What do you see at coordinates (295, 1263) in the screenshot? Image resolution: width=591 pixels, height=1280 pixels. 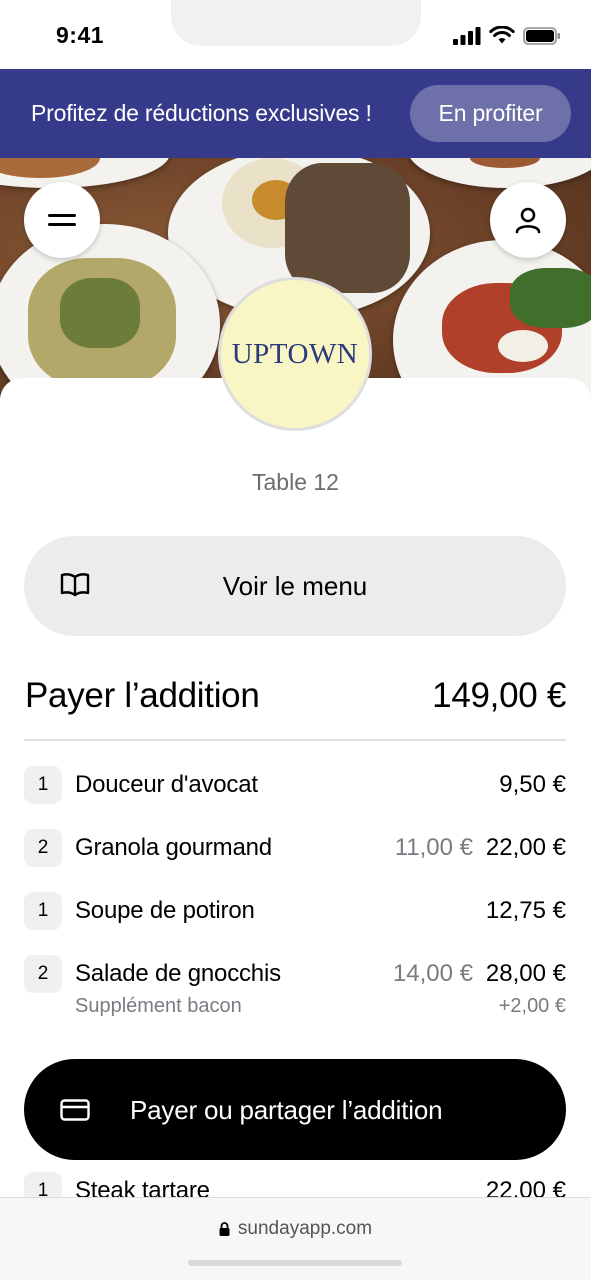 I see `home-indicator` at bounding box center [295, 1263].